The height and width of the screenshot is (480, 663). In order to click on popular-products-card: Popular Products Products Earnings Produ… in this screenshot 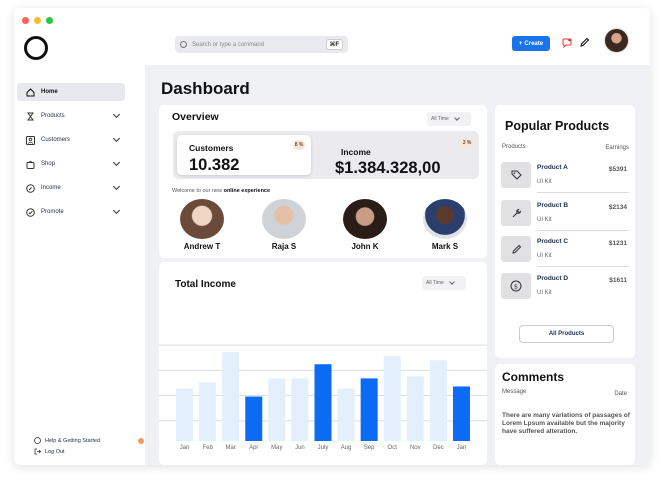, I will do `click(565, 231)`.